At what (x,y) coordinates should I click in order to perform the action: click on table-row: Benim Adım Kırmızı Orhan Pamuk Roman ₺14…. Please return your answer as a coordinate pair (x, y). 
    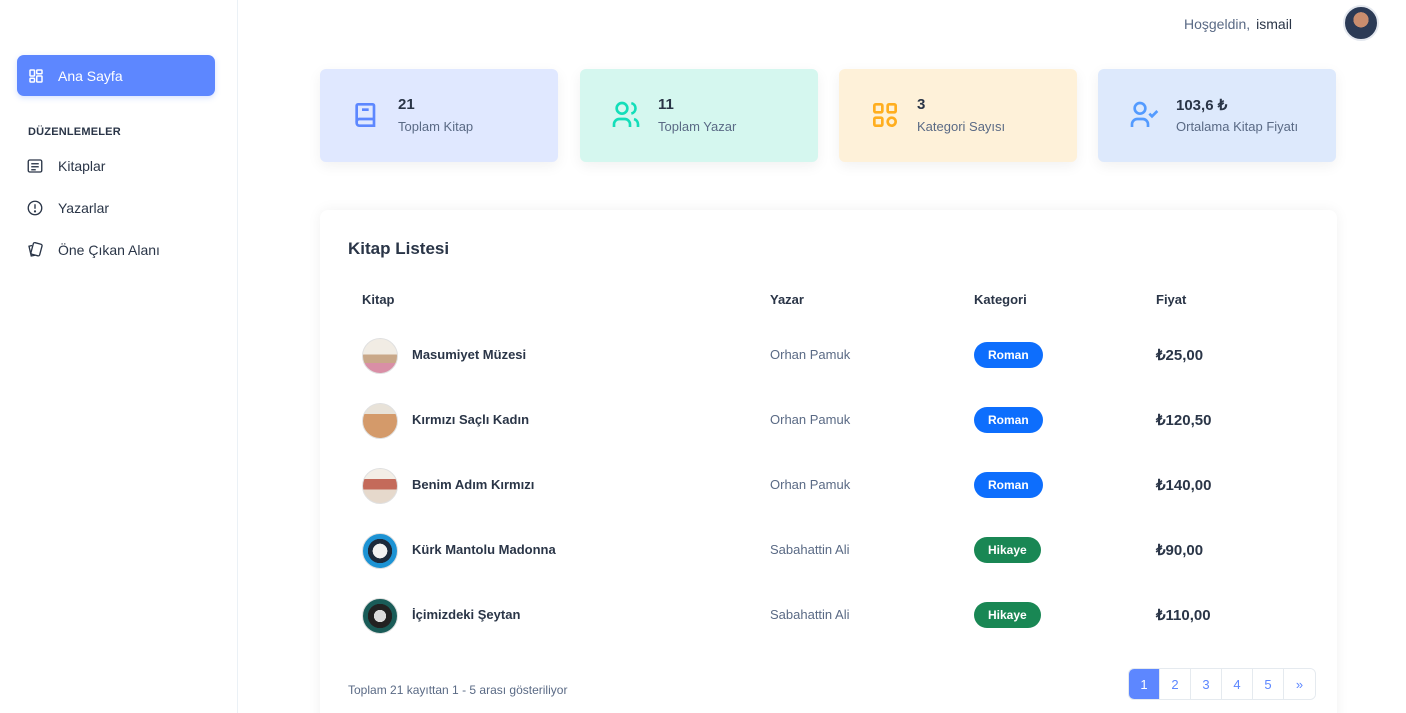
    Looking at the image, I should click on (828, 485).